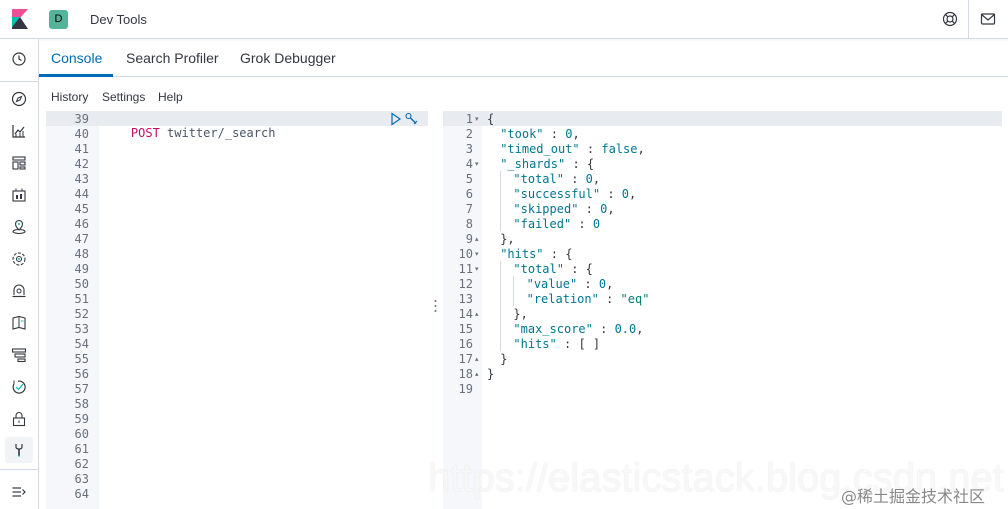 The width and height of the screenshot is (1008, 509). What do you see at coordinates (564, 209) in the screenshot?
I see `response-json-line: "skipped" : 0,` at bounding box center [564, 209].